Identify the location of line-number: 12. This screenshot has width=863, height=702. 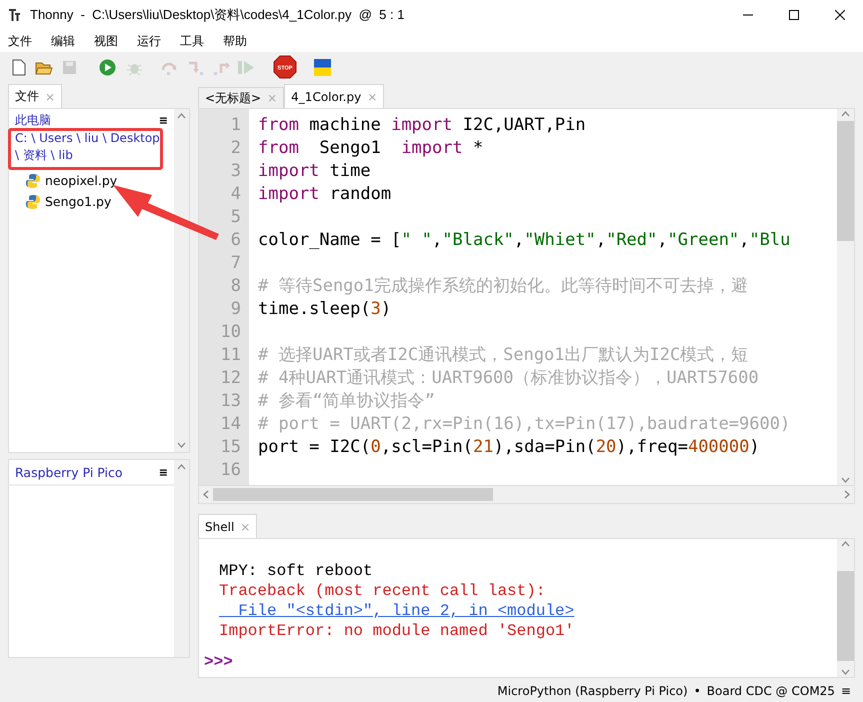
(230, 378).